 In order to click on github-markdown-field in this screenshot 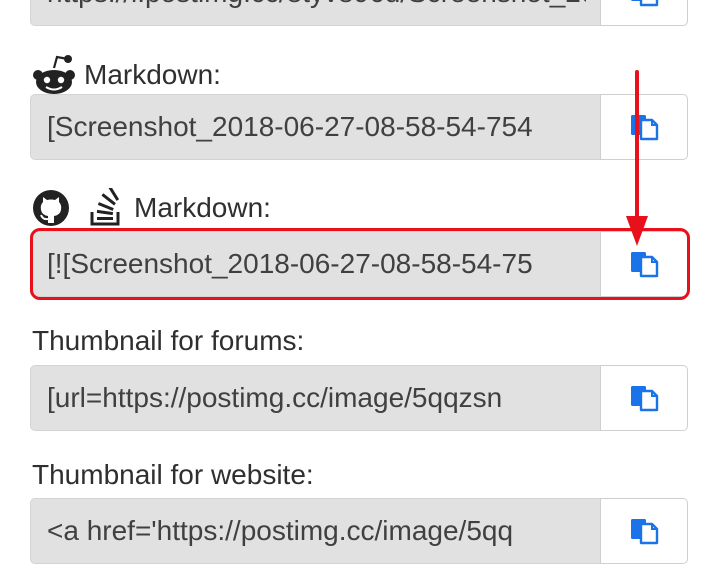, I will do `click(315, 264)`.